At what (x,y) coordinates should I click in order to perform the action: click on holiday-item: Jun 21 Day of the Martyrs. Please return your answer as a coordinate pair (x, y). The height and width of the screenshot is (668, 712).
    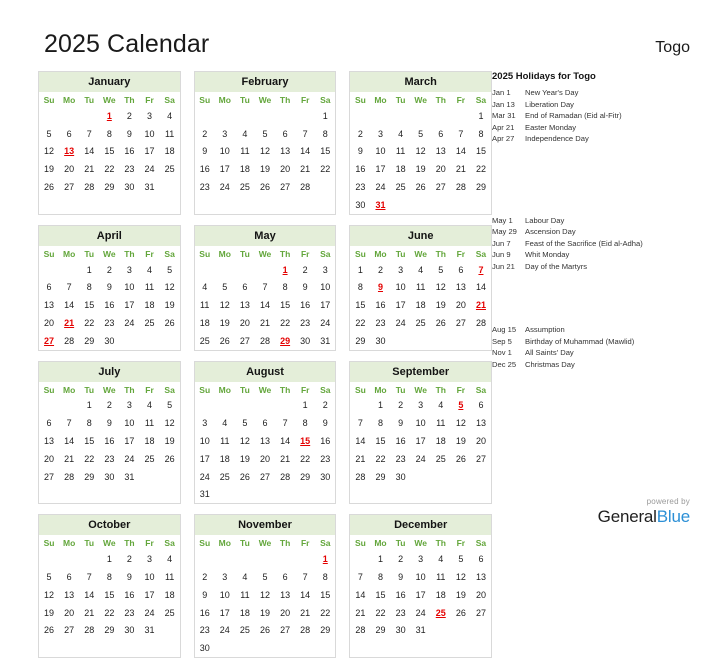
    Looking at the image, I should click on (602, 267).